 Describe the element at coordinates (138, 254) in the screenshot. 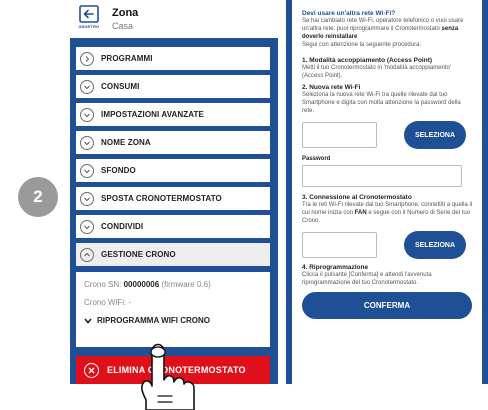

I see `menu-item-label: GESTIONE CRONO` at that location.